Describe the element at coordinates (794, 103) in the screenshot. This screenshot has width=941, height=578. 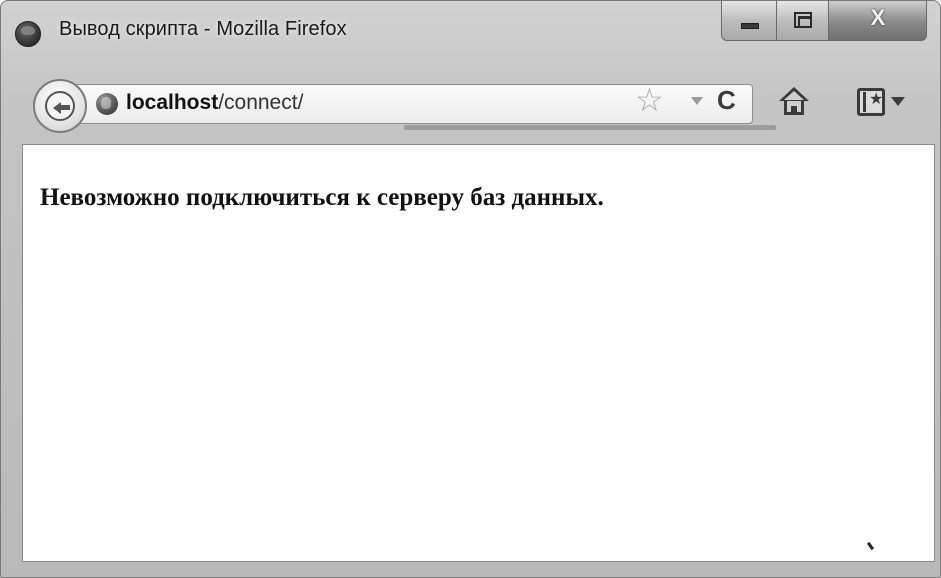
I see `home-button` at that location.